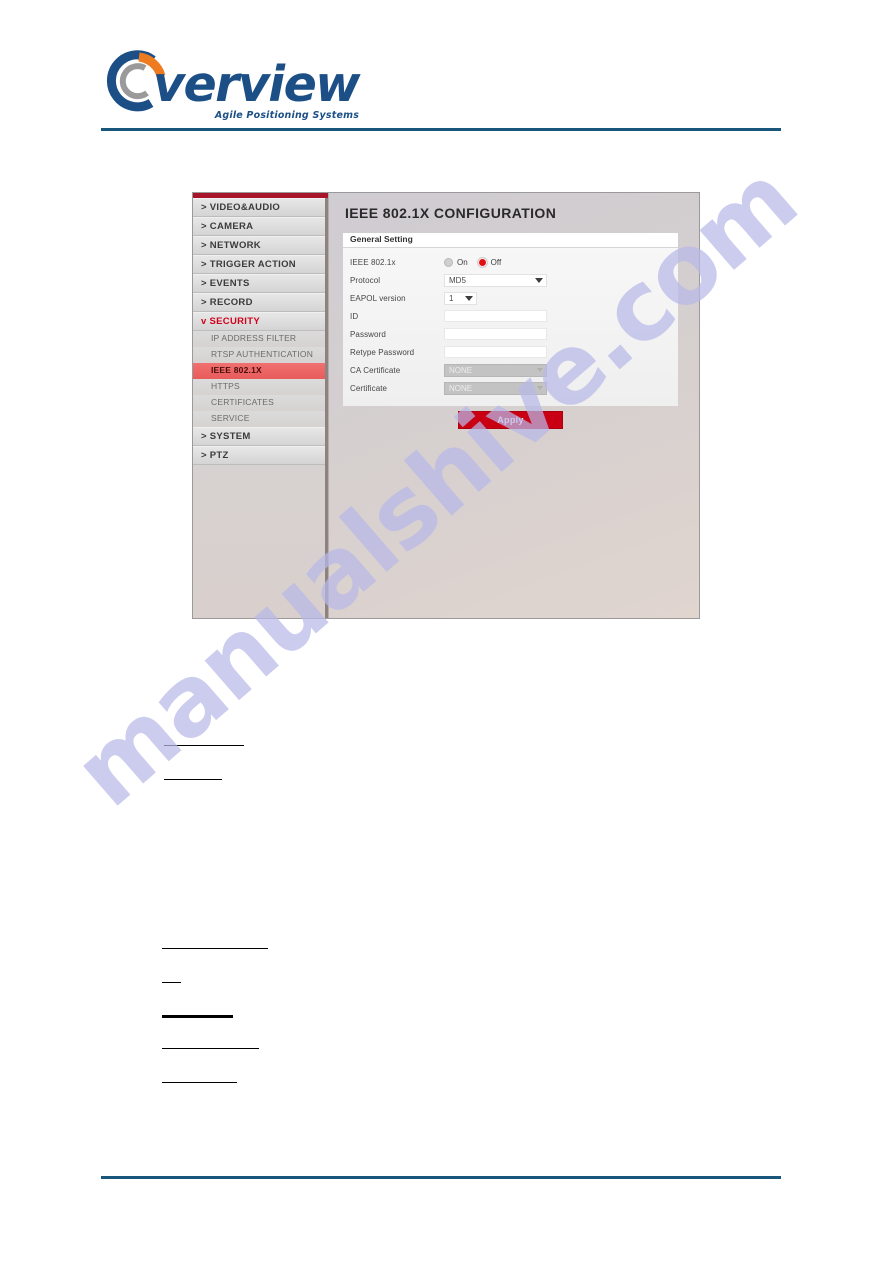  Describe the element at coordinates (557, 316) in the screenshot. I see `field-id` at that location.